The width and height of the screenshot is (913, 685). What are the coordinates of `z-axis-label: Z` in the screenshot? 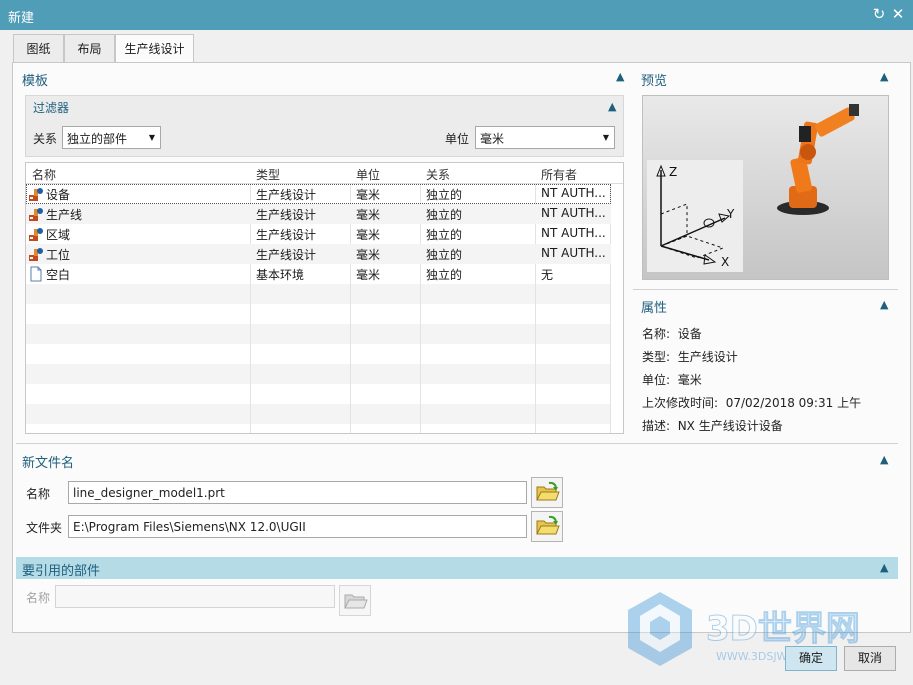 It's located at (673, 172).